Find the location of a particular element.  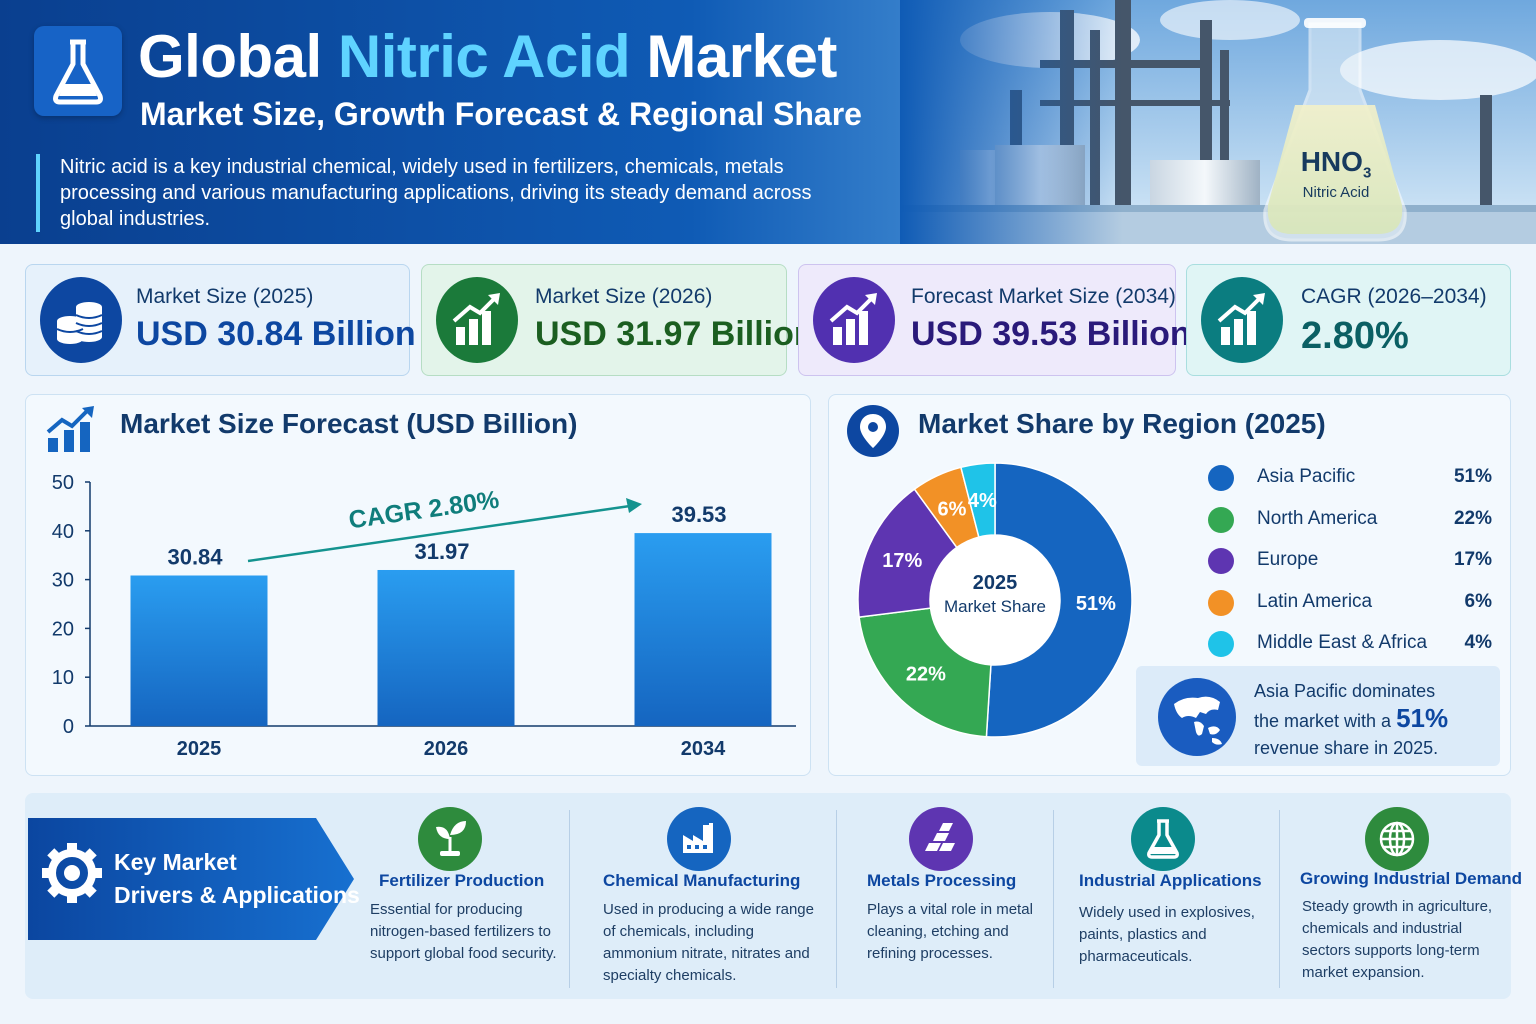

bar-value-label: 39.53 is located at coordinates (698, 514).